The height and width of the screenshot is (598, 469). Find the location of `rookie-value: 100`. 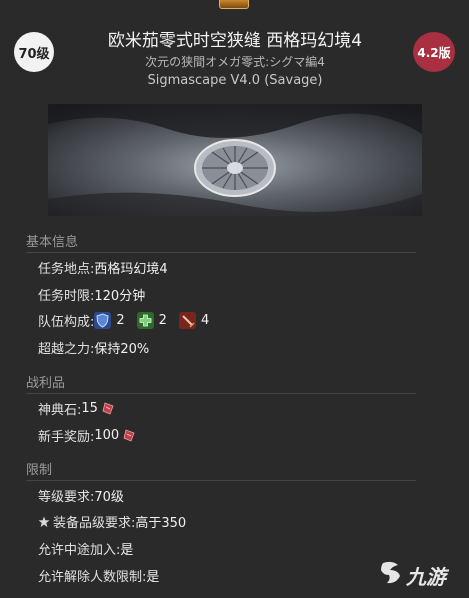

rookie-value: 100 is located at coordinates (107, 435).